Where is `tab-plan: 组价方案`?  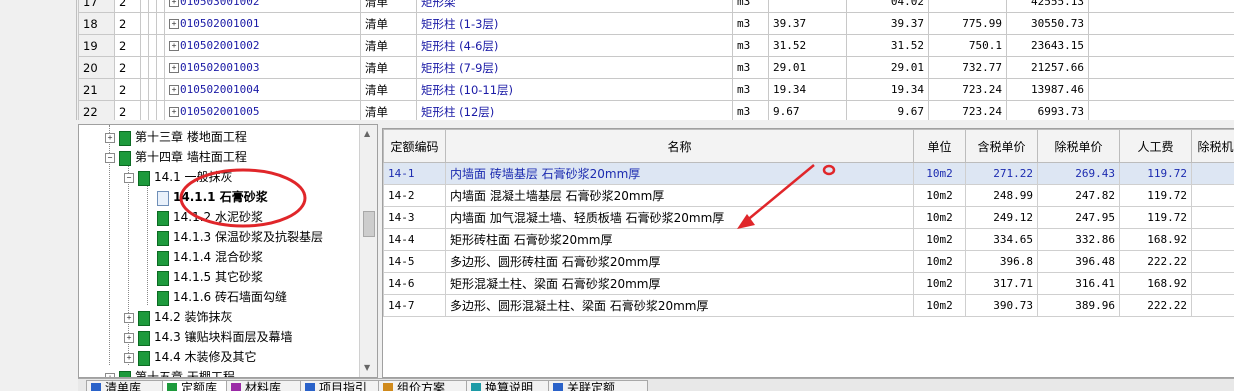
tab-plan: 组价方案 is located at coordinates (429, 385).